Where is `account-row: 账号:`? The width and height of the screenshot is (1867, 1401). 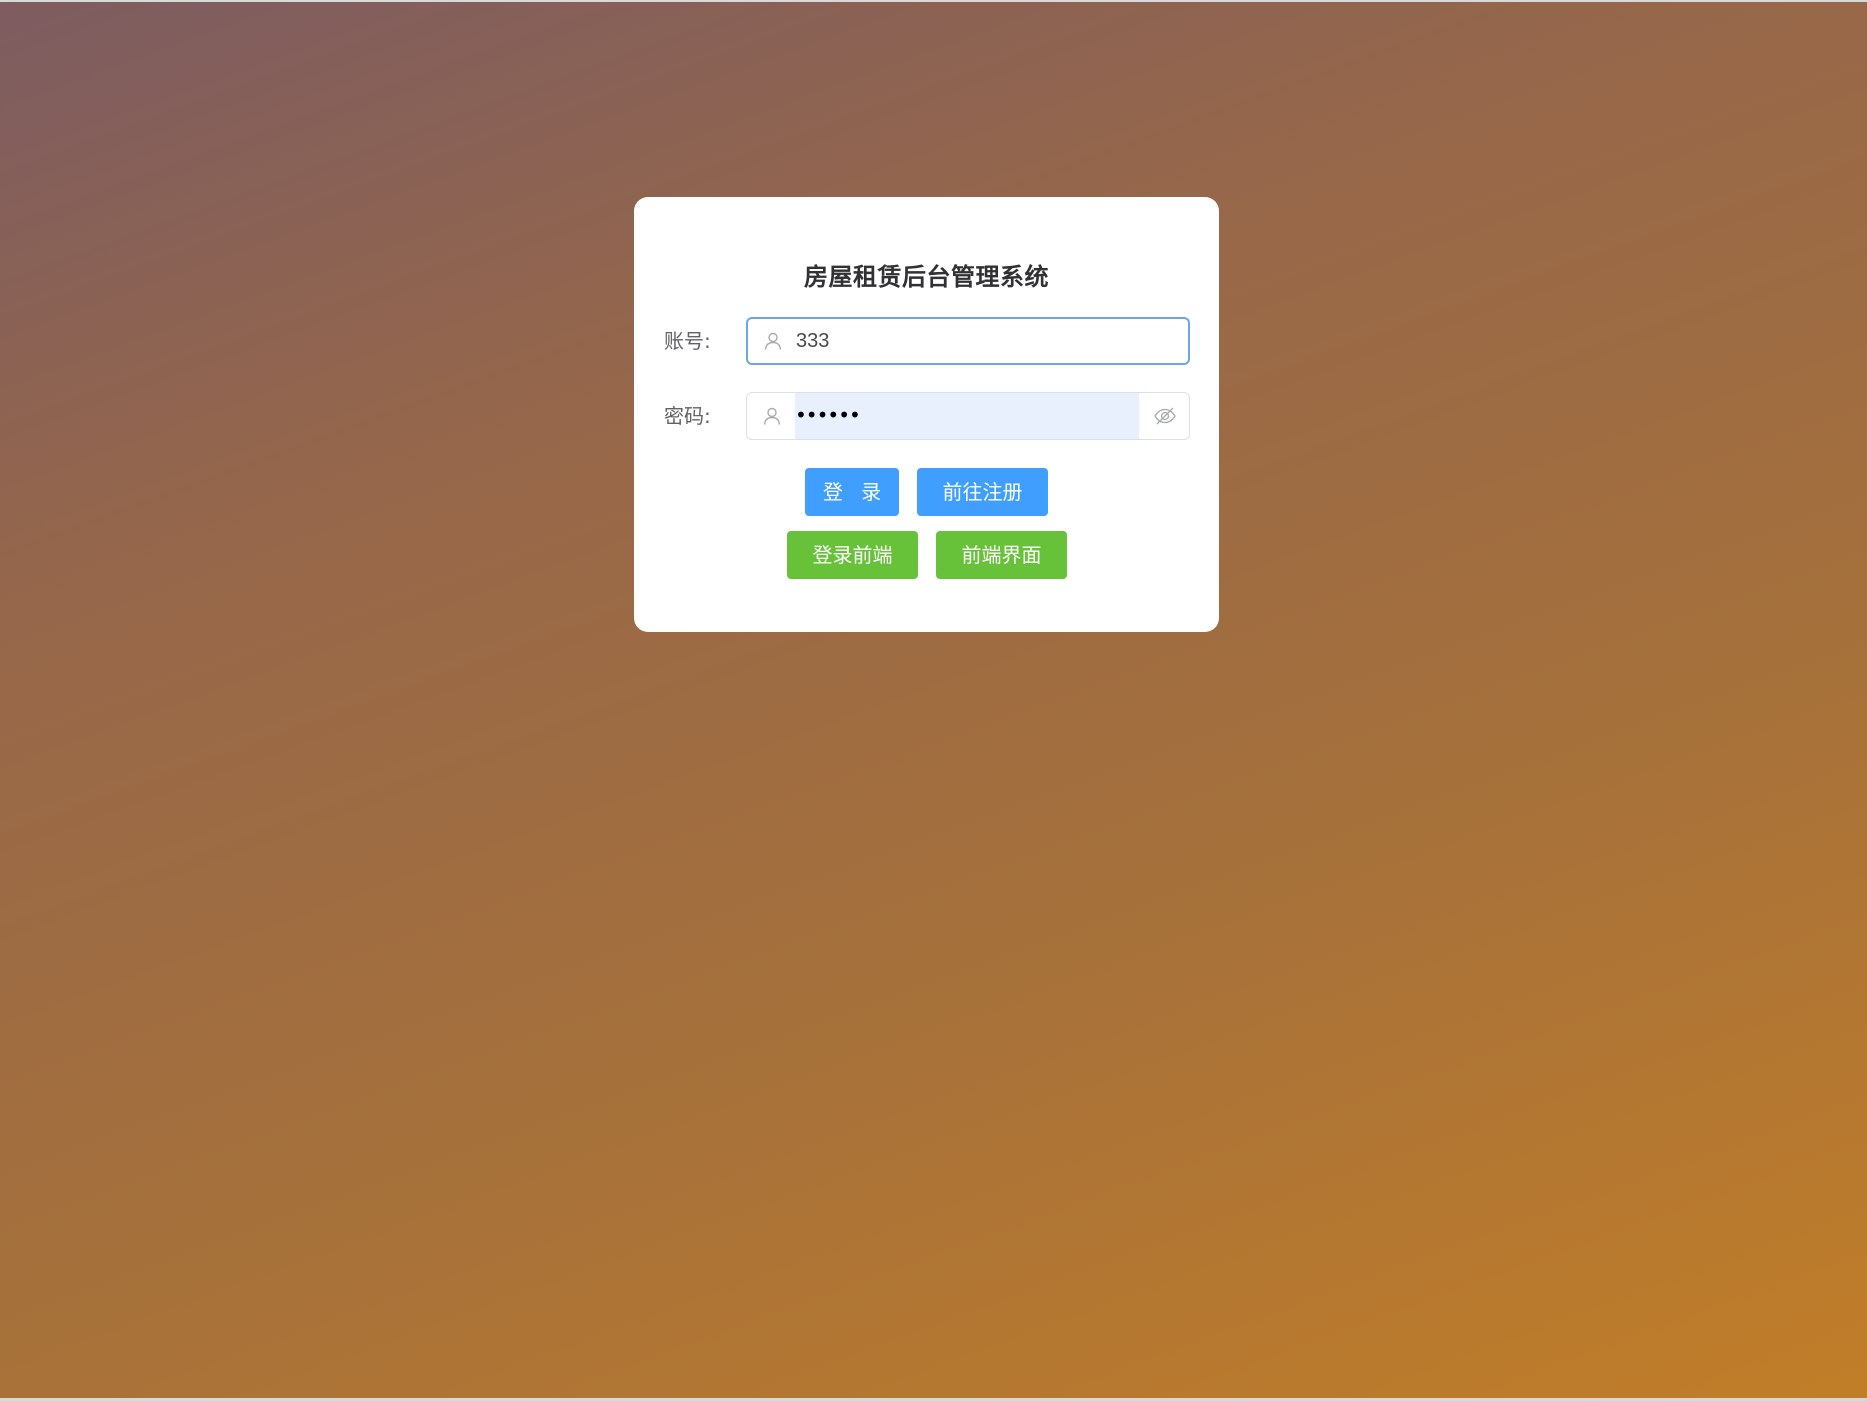 account-row: 账号: is located at coordinates (927, 341).